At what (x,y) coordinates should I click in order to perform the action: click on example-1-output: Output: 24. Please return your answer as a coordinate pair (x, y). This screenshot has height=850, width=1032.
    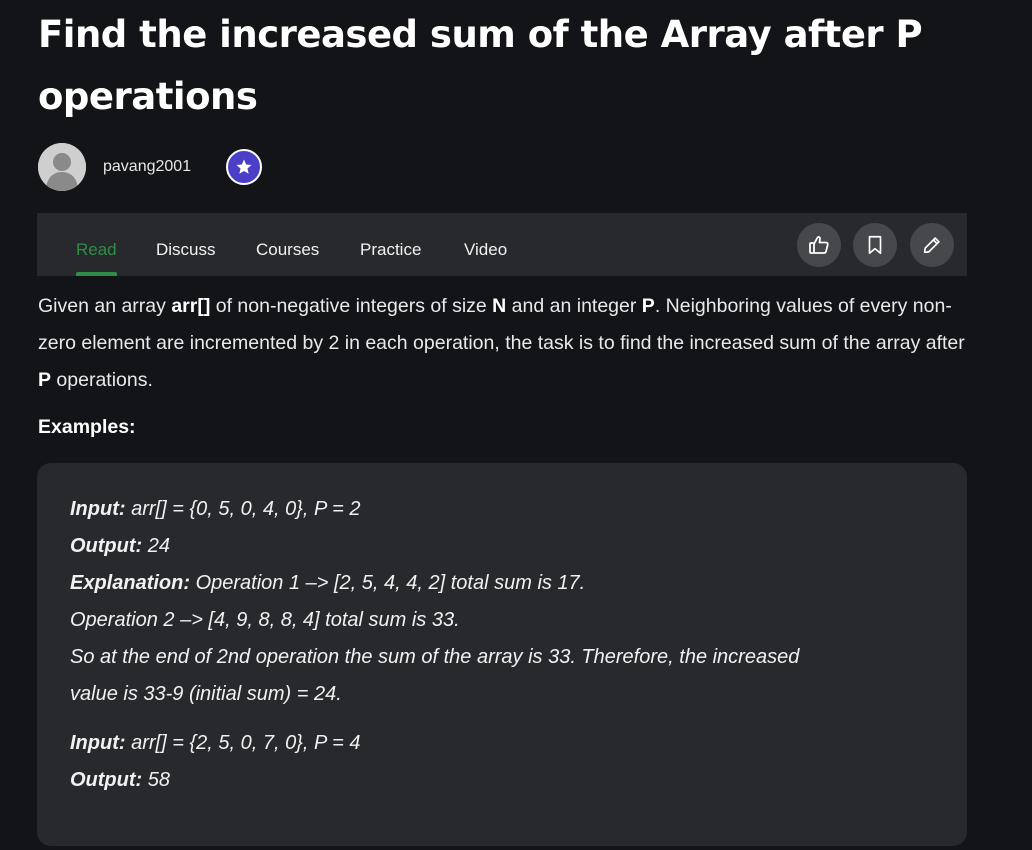
    Looking at the image, I should click on (120, 546).